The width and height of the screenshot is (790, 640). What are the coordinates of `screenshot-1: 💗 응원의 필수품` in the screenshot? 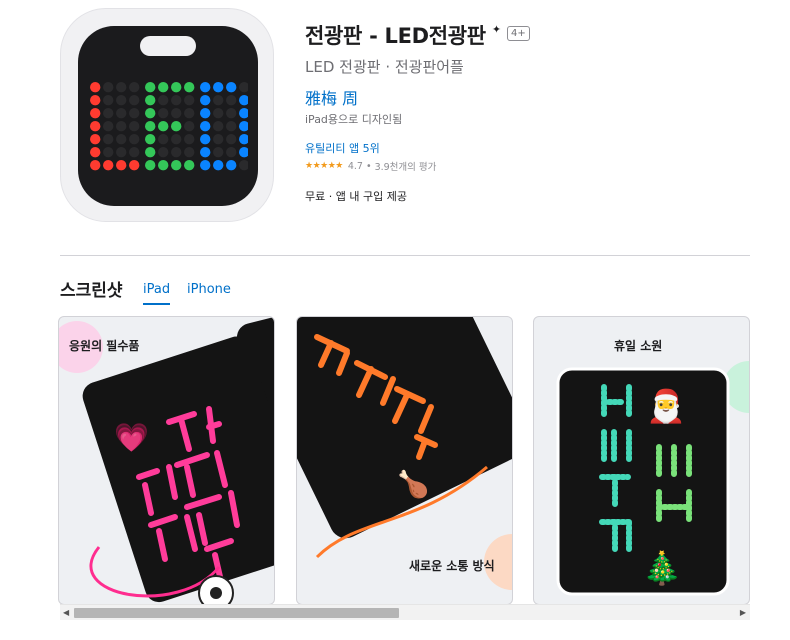 It's located at (166, 460).